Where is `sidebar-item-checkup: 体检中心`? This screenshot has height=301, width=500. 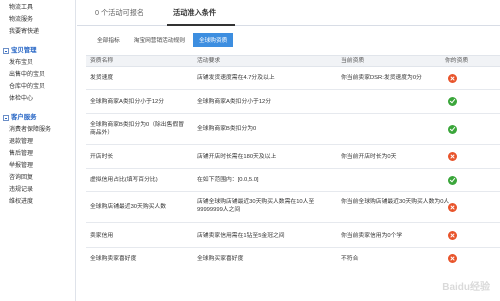 sidebar-item-checkup: 体检中心 is located at coordinates (37, 99).